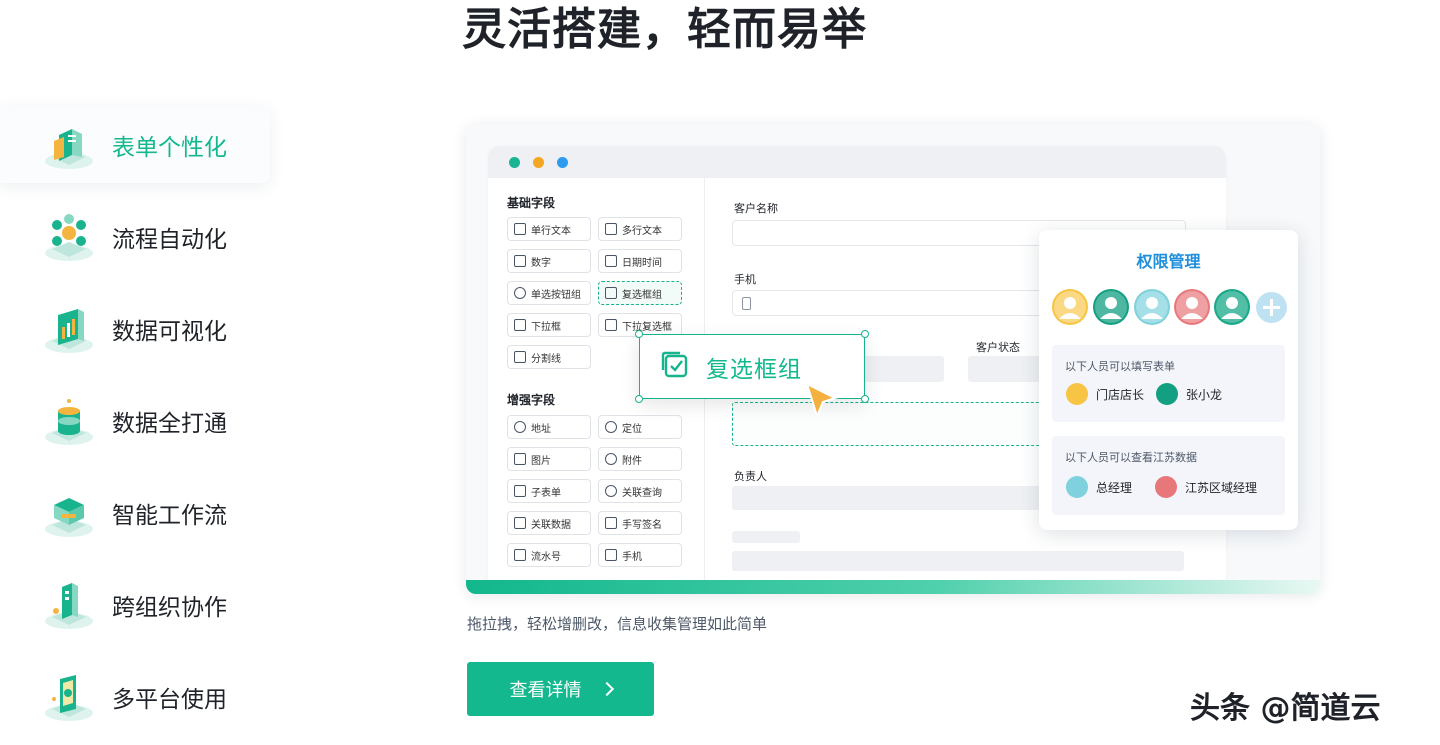 This screenshot has width=1440, height=745. I want to click on field-chip: 分割线, so click(549, 357).